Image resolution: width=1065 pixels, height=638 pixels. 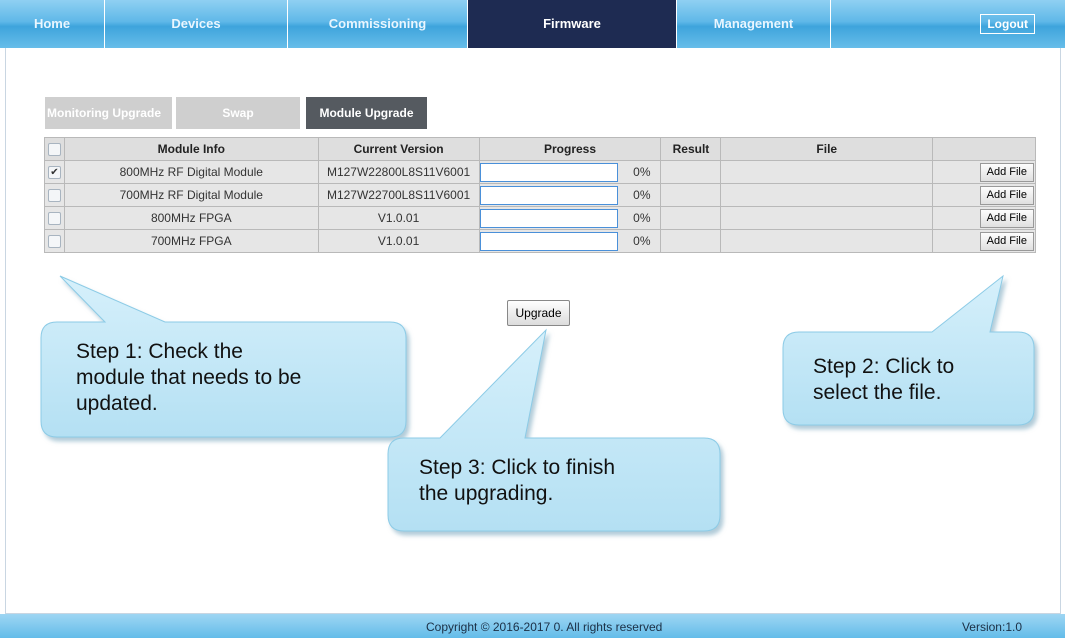 What do you see at coordinates (378, 24) in the screenshot?
I see `nav-tab-commissioning: Commissioning` at bounding box center [378, 24].